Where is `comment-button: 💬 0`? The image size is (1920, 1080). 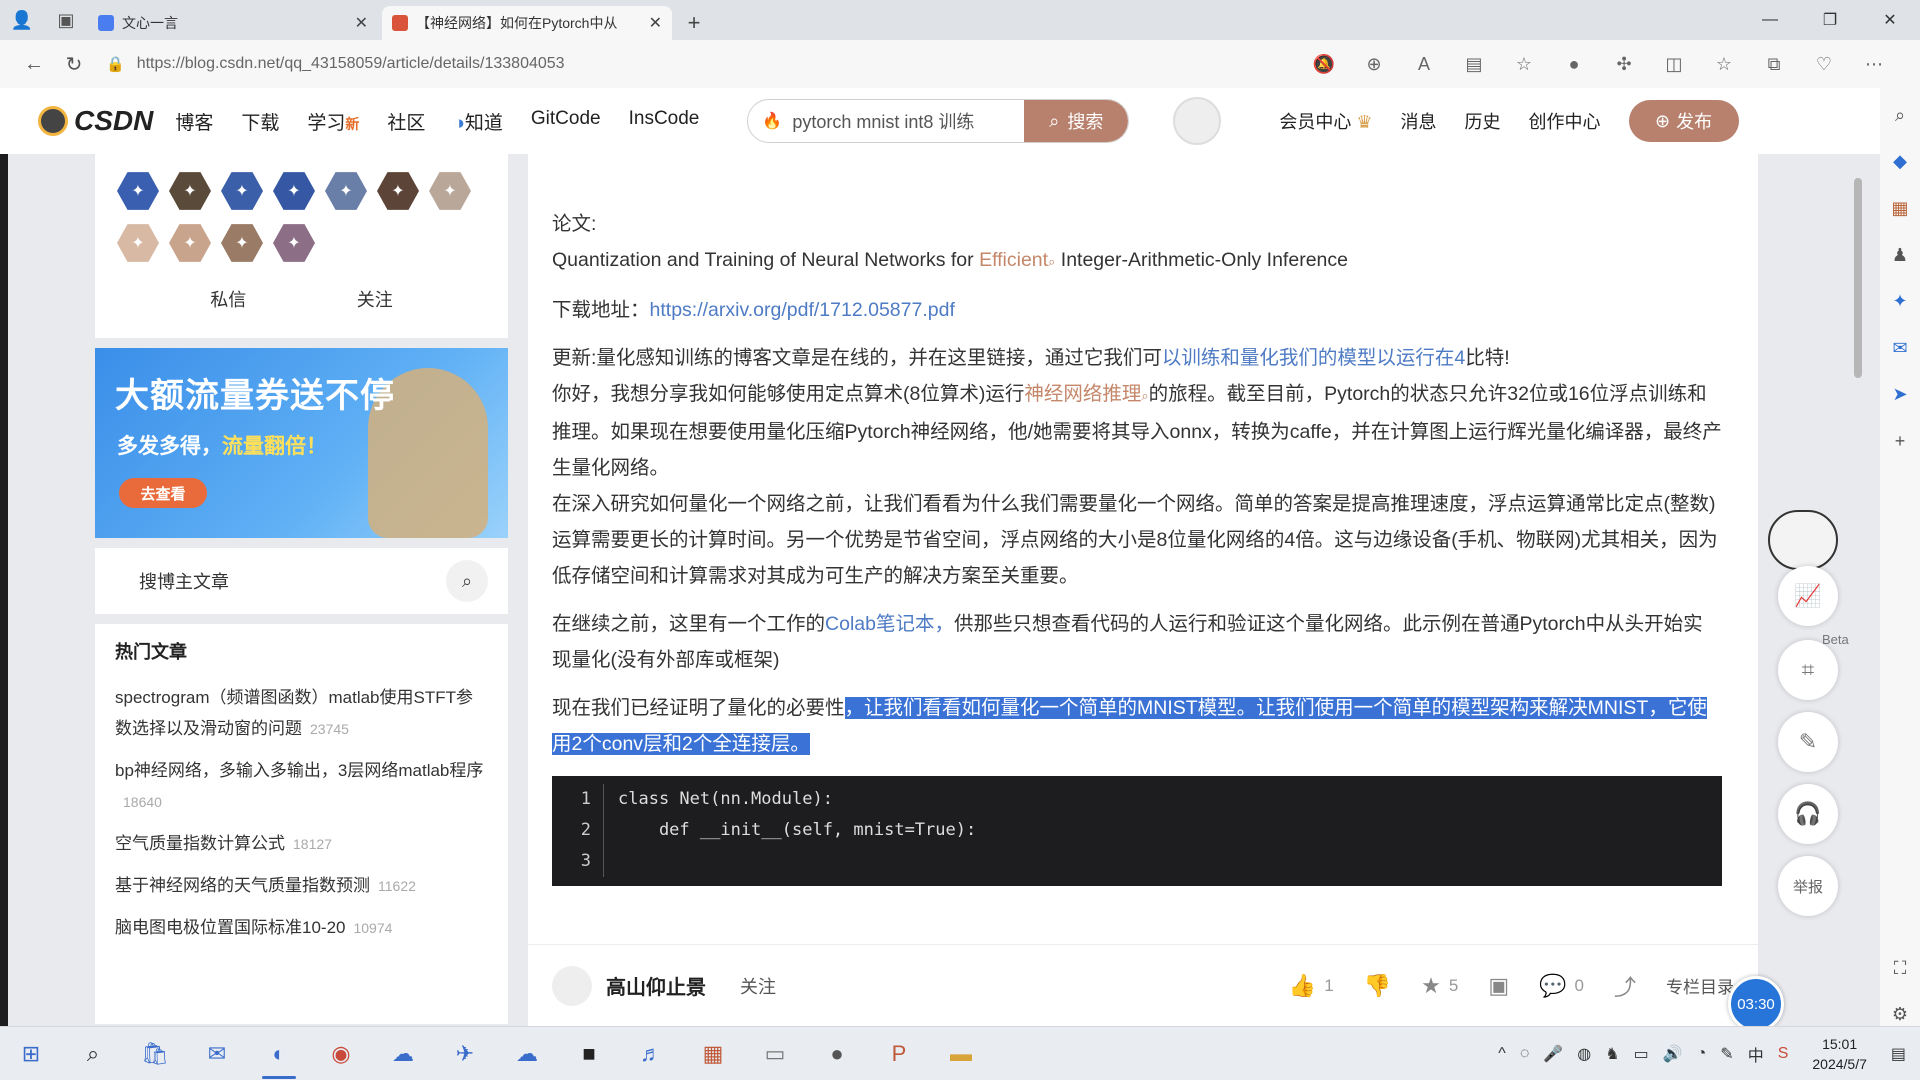
comment-button: 💬 0 is located at coordinates (1561, 986).